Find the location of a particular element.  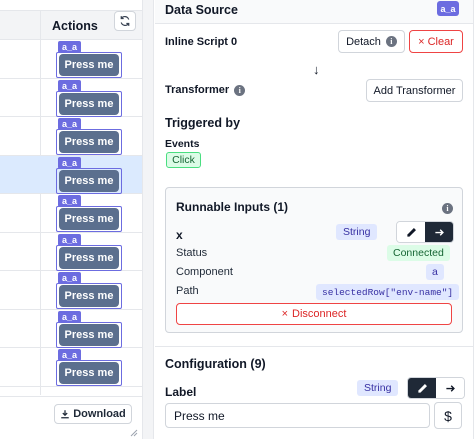

scrollbar is located at coordinates (148, 219).